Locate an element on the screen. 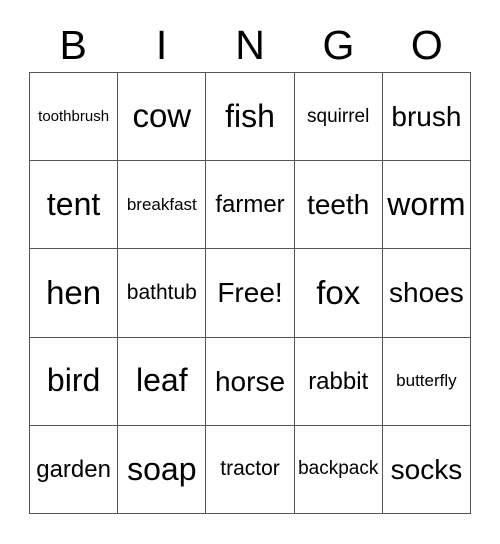  bingo-cell: horse is located at coordinates (250, 381).